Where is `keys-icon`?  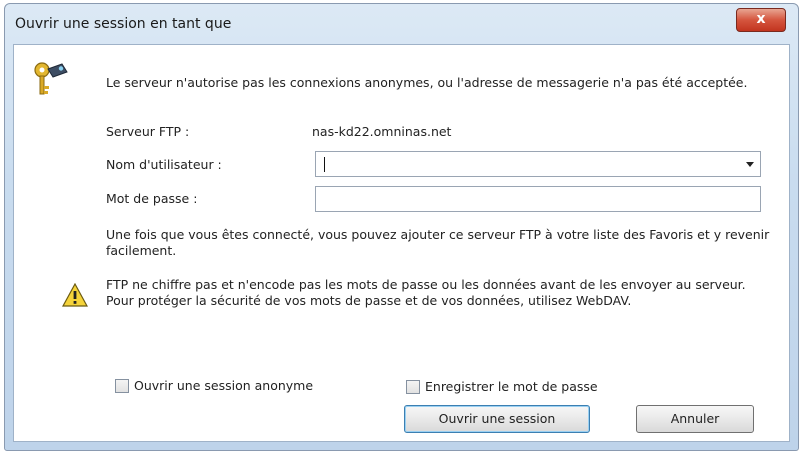
keys-icon is located at coordinates (51, 78).